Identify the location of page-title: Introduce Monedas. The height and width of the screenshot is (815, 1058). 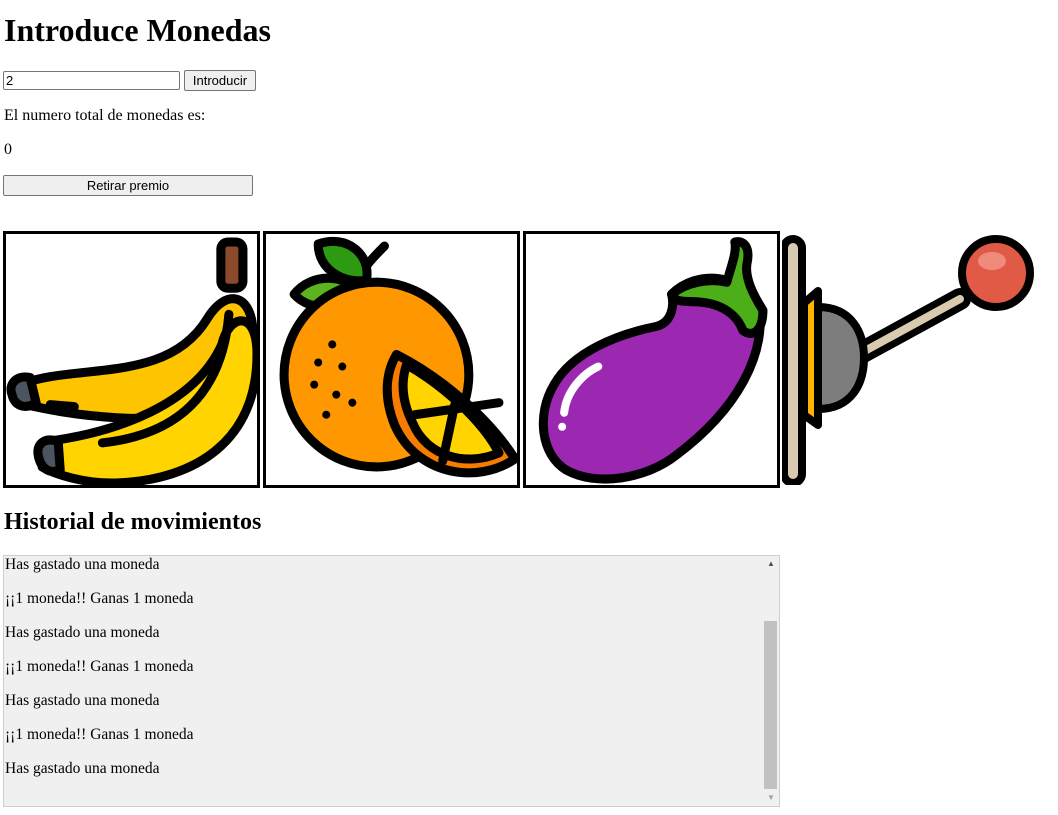
(137, 30).